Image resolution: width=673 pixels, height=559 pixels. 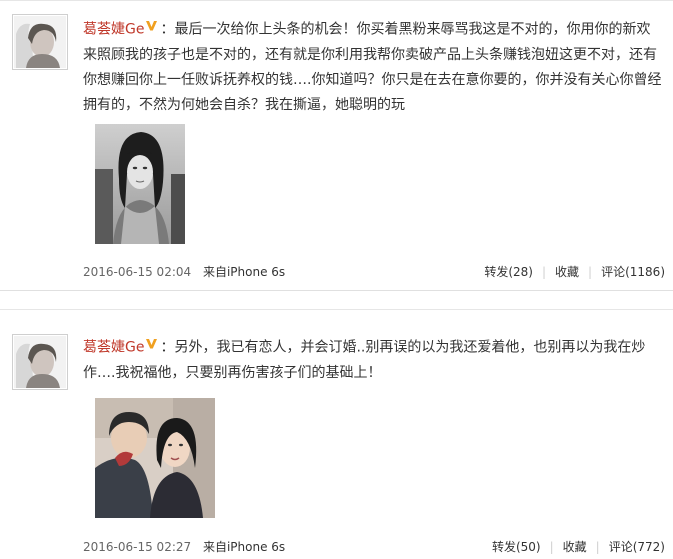 I want to click on repost-button: 转发(28), so click(x=508, y=272).